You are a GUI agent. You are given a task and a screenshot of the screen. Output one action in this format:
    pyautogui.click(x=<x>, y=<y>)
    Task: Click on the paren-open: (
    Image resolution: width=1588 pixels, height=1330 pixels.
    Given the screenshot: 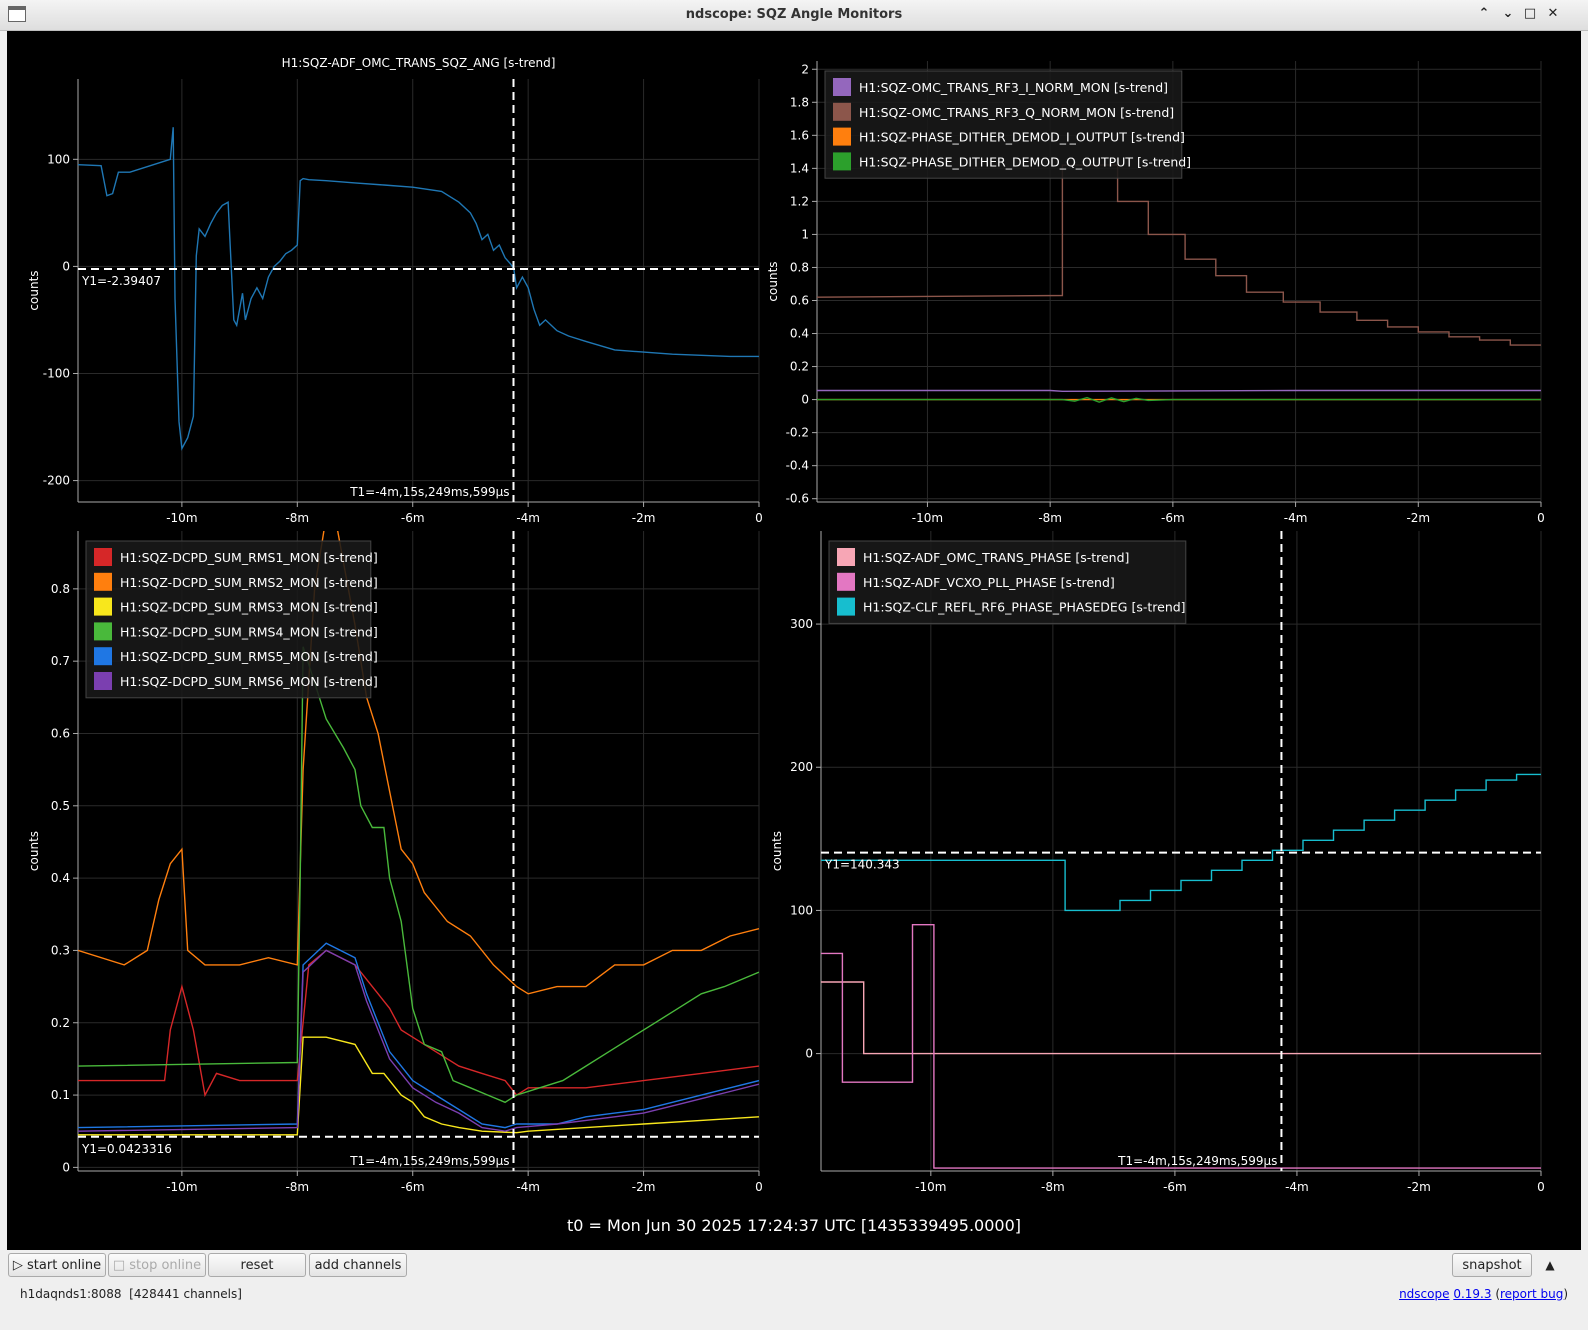 What is the action you would take?
    pyautogui.click(x=1495, y=1294)
    